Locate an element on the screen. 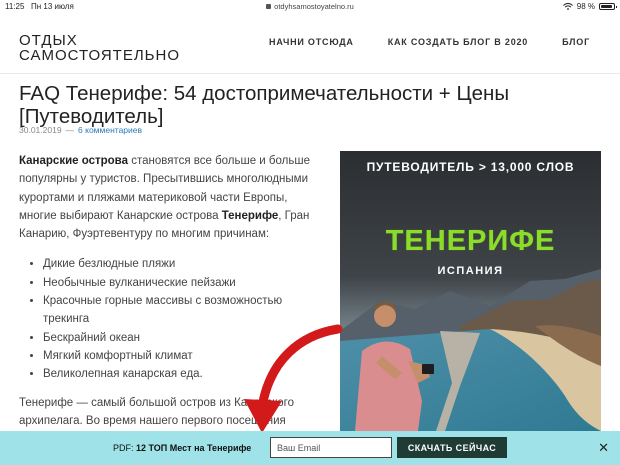 The height and width of the screenshot is (465, 620). article-date: 30.01.2019 is located at coordinates (40, 130).